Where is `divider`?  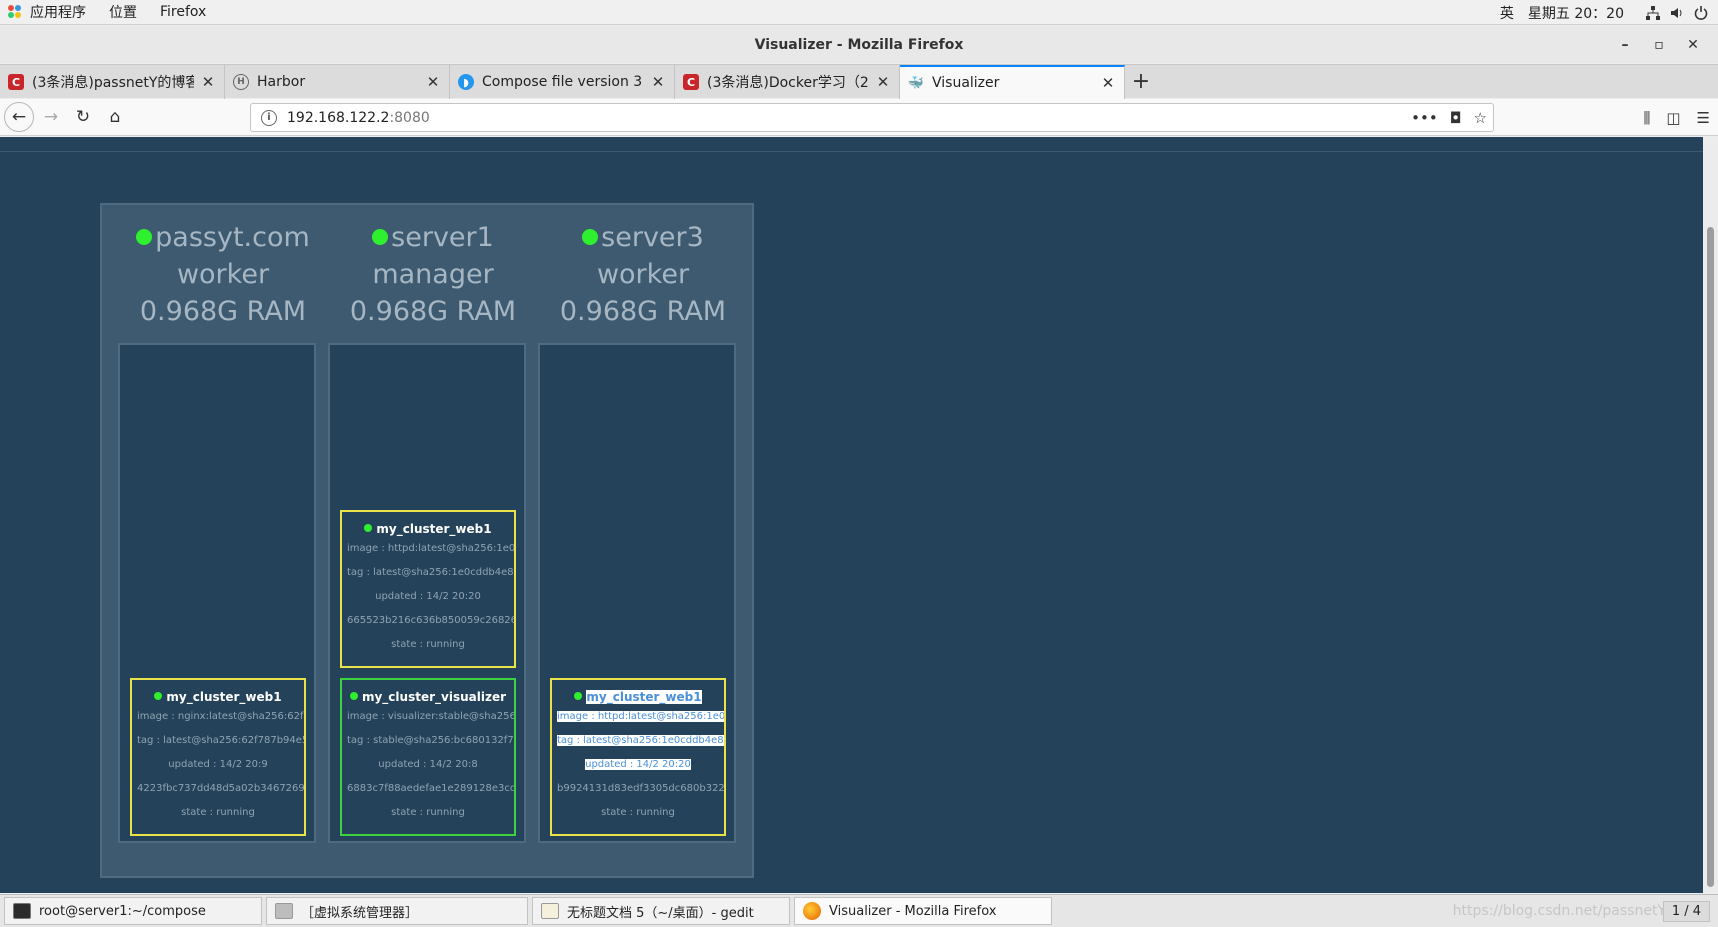 divider is located at coordinates (851, 151).